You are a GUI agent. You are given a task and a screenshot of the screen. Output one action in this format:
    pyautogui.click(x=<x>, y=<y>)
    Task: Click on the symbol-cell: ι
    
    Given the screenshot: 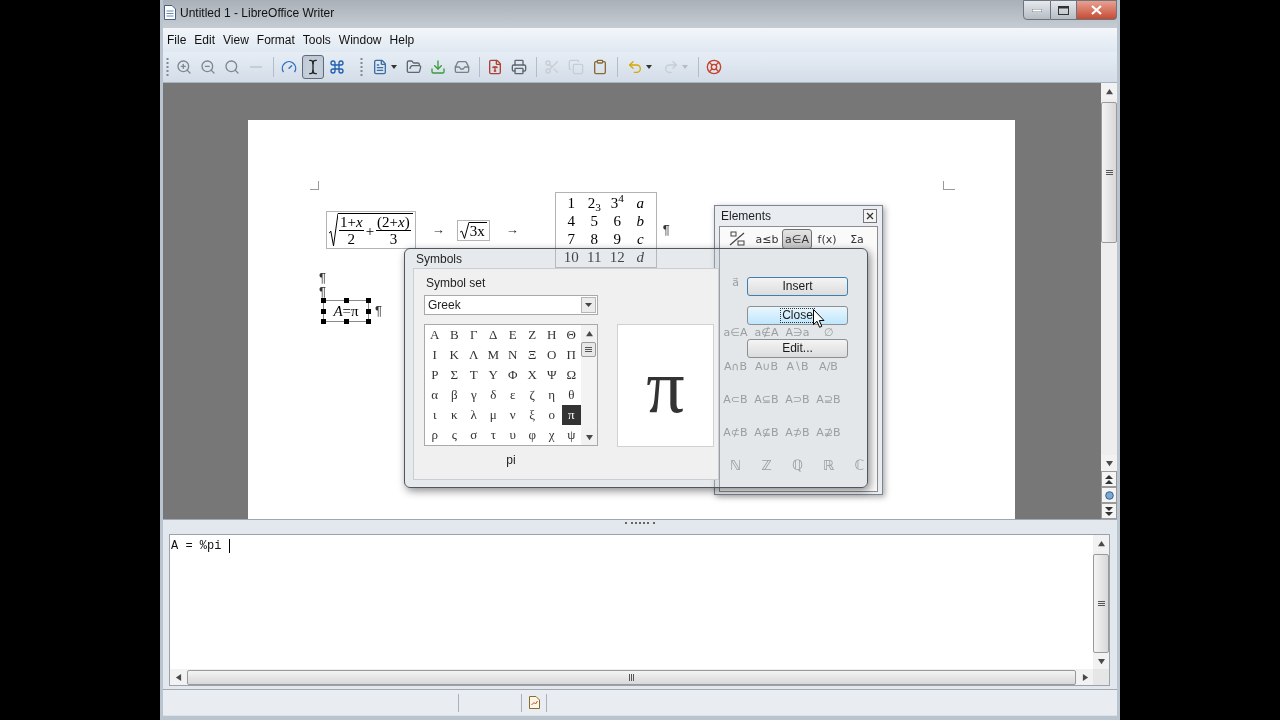 What is the action you would take?
    pyautogui.click(x=435, y=415)
    